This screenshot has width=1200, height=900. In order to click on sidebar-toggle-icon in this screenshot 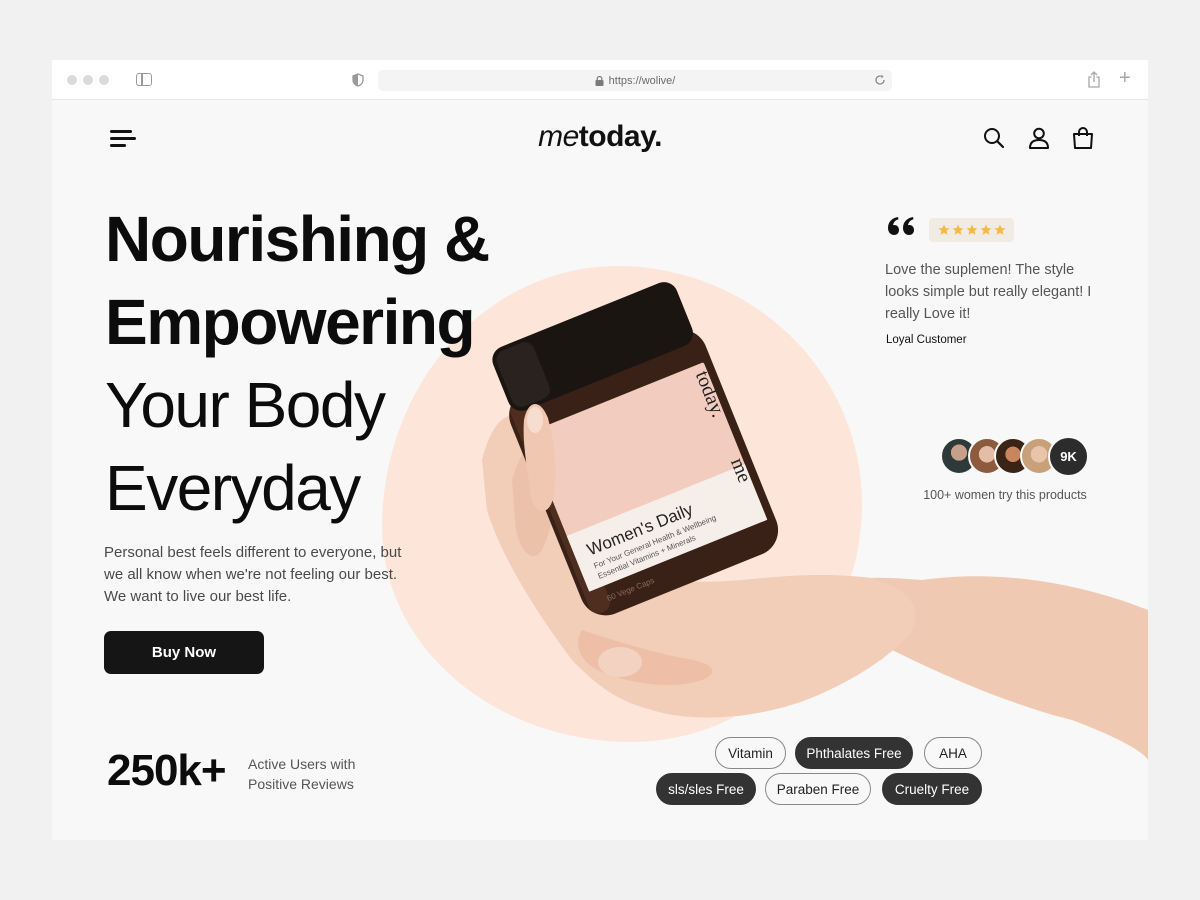, I will do `click(144, 79)`.